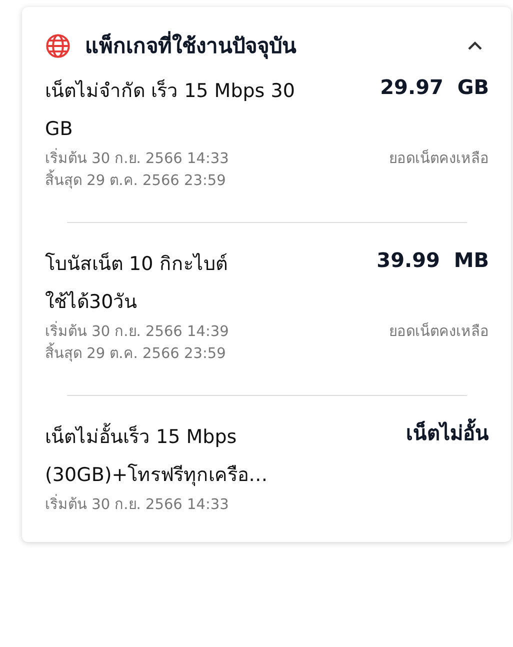 This screenshot has width=513, height=647. Describe the element at coordinates (58, 45) in the screenshot. I see `globe-icon` at that location.